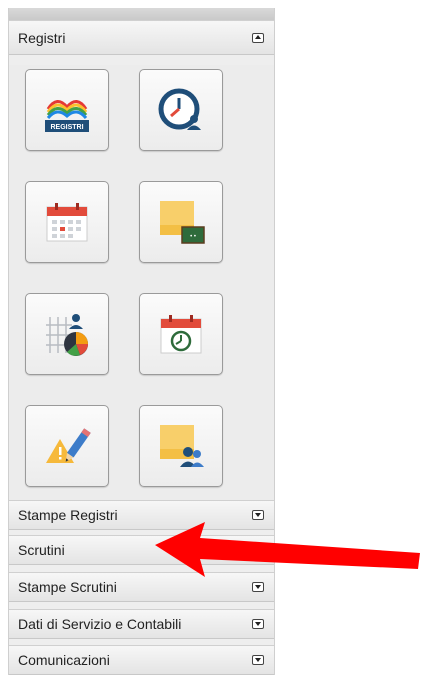  Describe the element at coordinates (68, 515) in the screenshot. I see `section-stampe-registri-label: Stampe Registri` at that location.